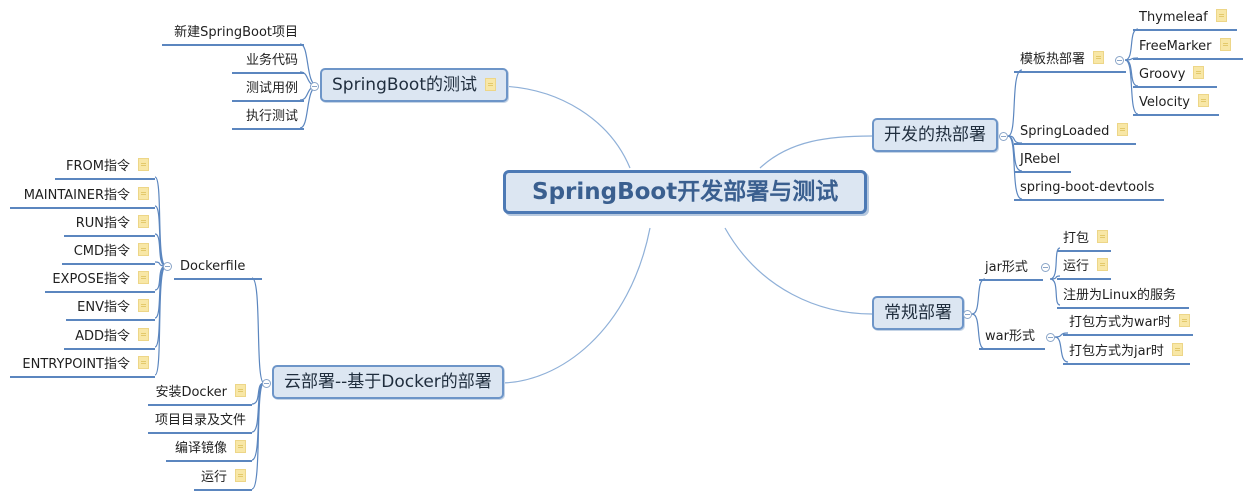 The width and height of the screenshot is (1243, 500). I want to click on connector-central-cloud, so click(575, 305).